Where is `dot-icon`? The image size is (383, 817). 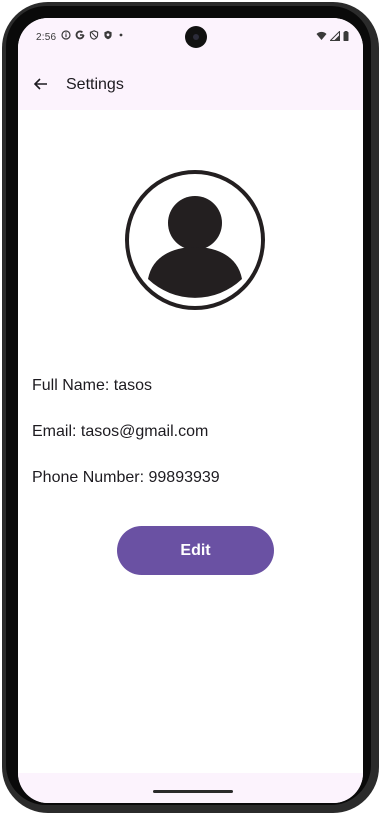
dot-icon is located at coordinates (121, 35).